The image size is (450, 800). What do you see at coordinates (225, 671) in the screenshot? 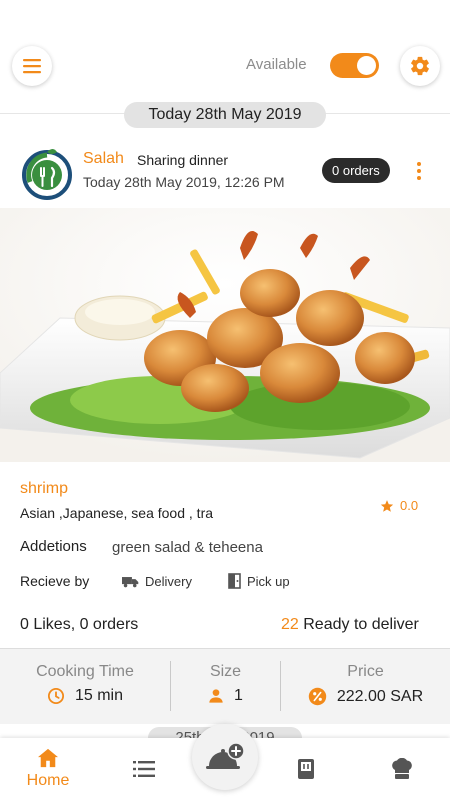
I see `size-title: Size` at bounding box center [225, 671].